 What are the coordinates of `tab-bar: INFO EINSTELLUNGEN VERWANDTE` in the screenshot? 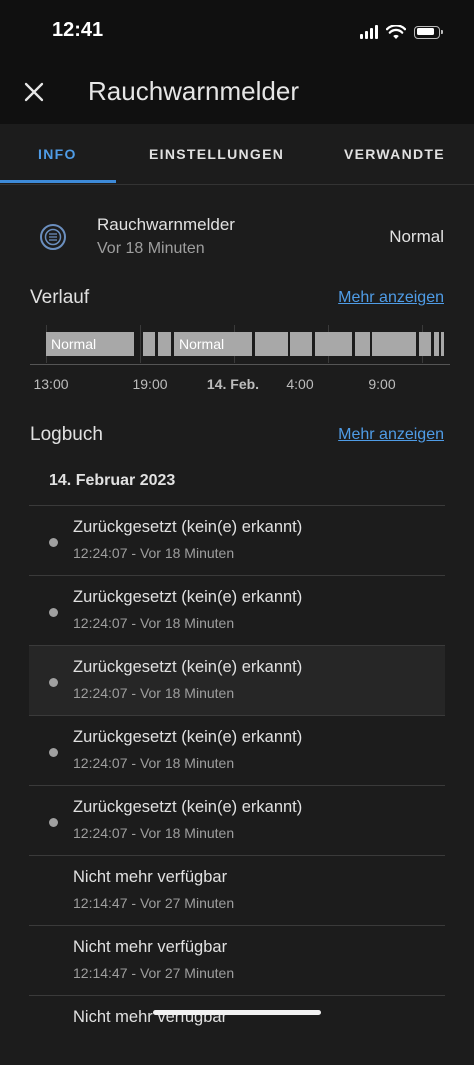 It's located at (237, 154).